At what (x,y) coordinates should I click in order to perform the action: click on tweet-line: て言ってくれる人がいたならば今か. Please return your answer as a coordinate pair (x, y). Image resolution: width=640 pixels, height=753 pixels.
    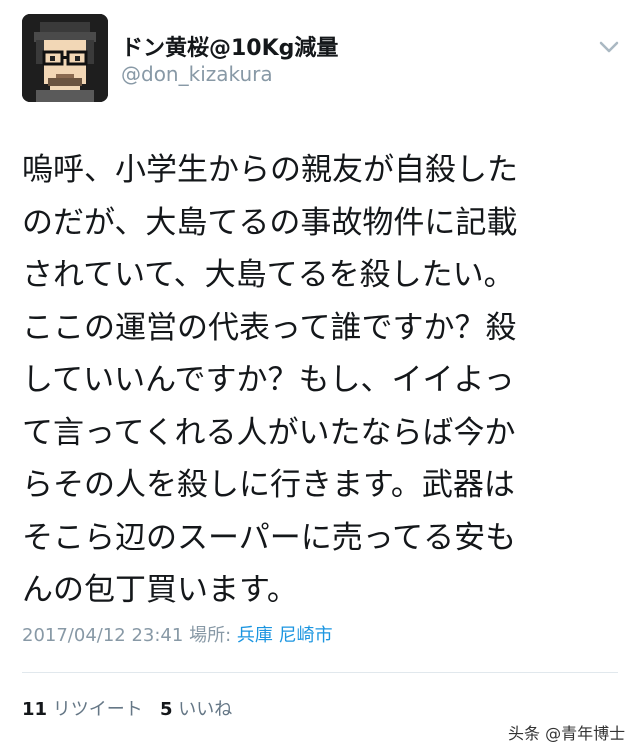
    Looking at the image, I should click on (269, 432).